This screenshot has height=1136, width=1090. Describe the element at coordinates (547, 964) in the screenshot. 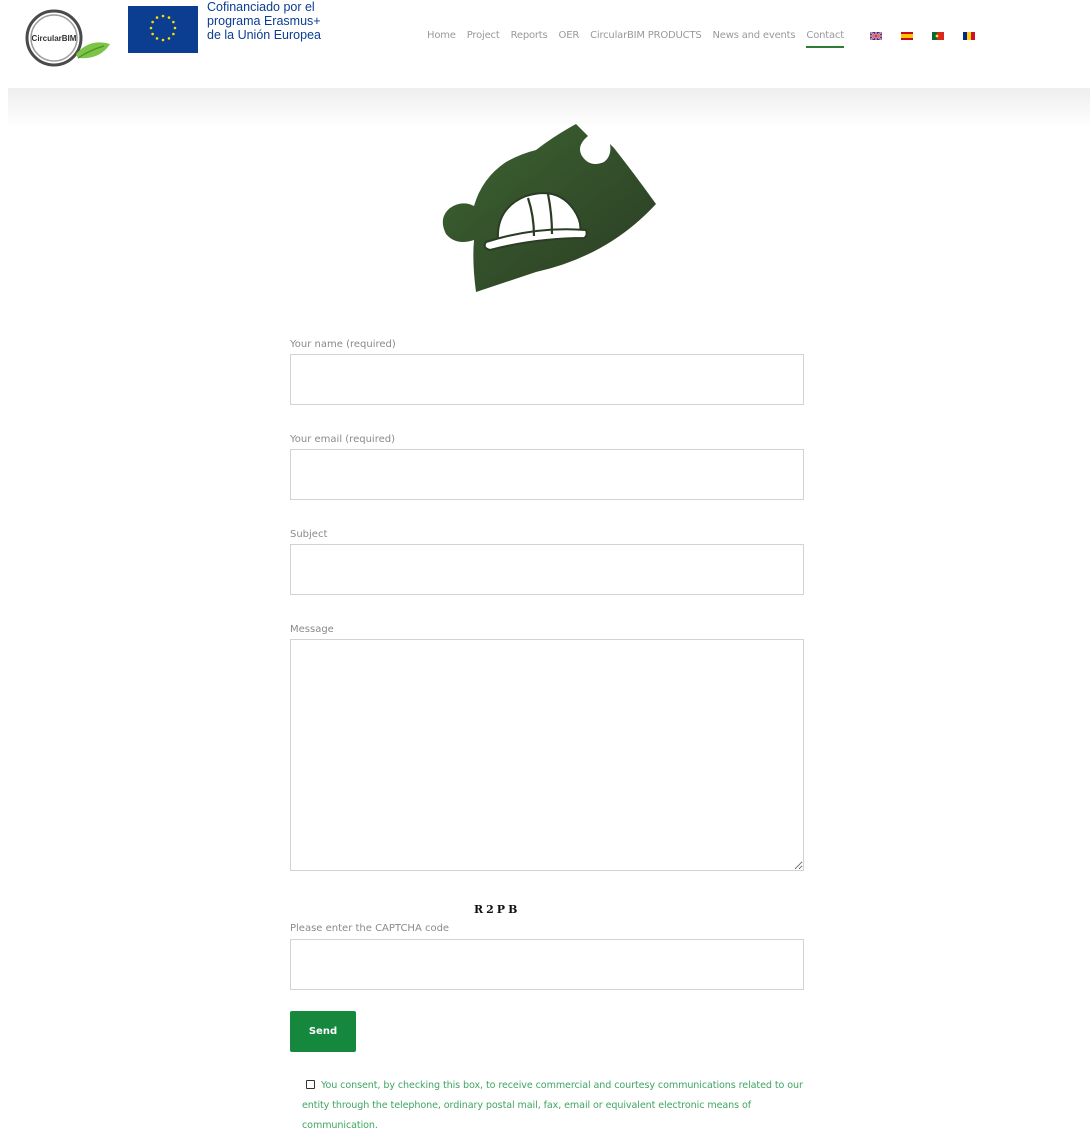

I see `captcha-input` at that location.